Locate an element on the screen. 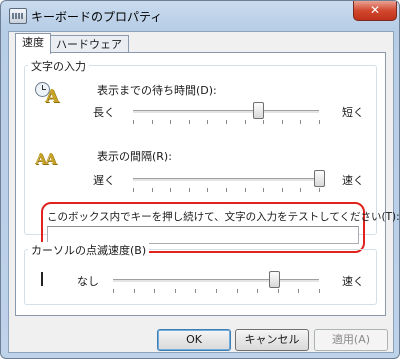 Image resolution: width=400 pixels, height=359 pixels. cursor-blink-min-label: なし is located at coordinates (88, 281).